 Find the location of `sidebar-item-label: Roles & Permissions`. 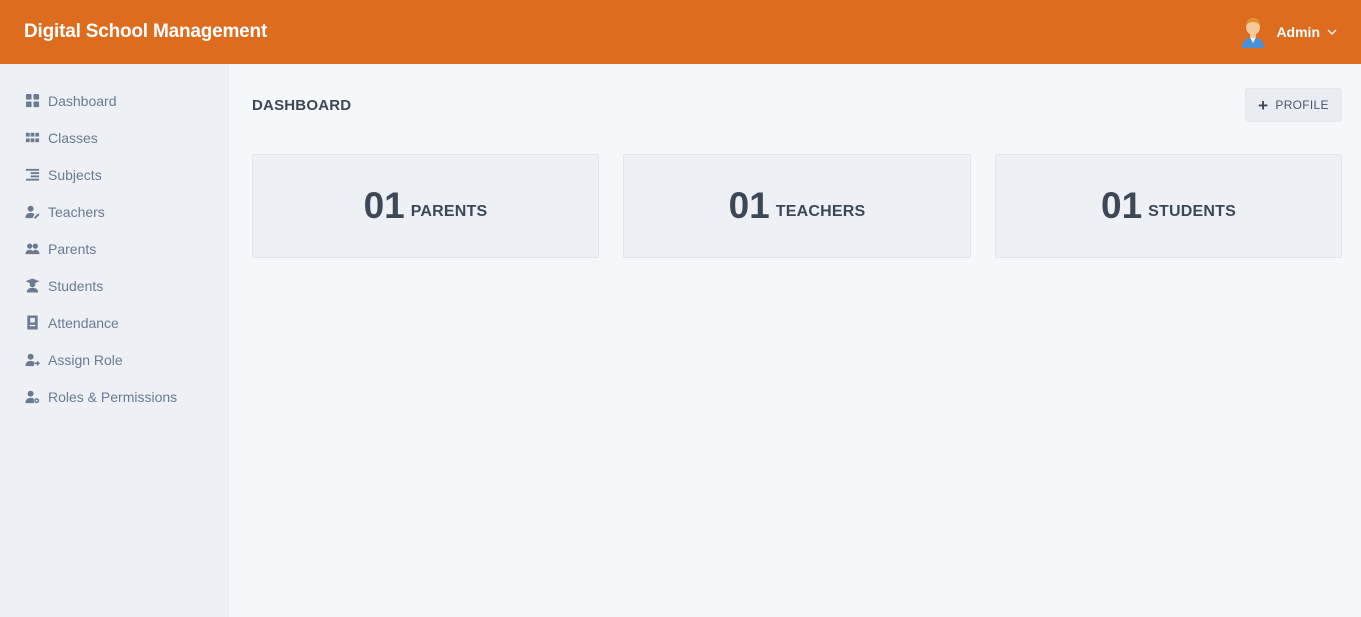

sidebar-item-label: Roles & Permissions is located at coordinates (113, 396).